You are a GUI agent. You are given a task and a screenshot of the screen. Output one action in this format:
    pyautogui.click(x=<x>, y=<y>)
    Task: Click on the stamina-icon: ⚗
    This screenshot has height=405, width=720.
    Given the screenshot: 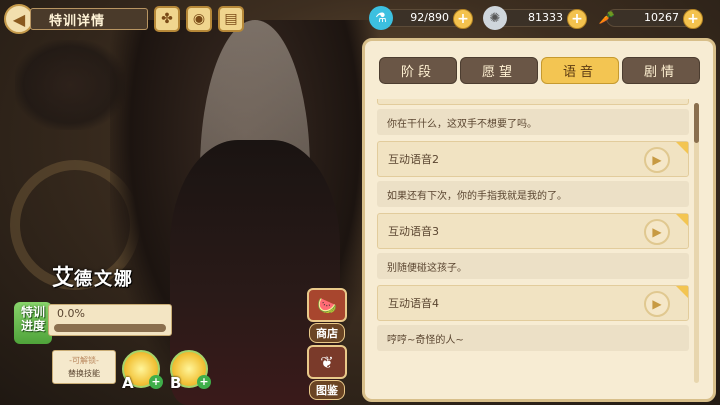 What is the action you would take?
    pyautogui.click(x=381, y=18)
    